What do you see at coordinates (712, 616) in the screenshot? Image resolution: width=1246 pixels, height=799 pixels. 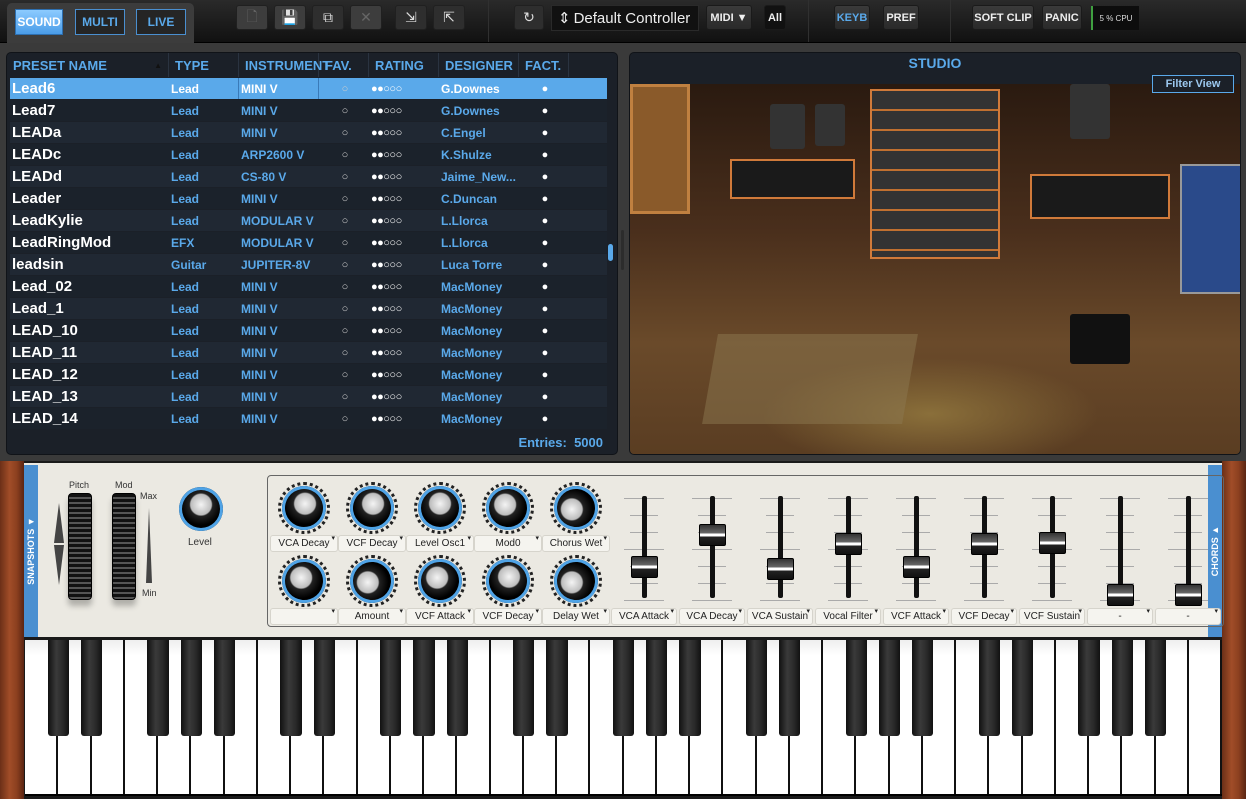 I see `fader-assign-dropdown: VCA Decay` at bounding box center [712, 616].